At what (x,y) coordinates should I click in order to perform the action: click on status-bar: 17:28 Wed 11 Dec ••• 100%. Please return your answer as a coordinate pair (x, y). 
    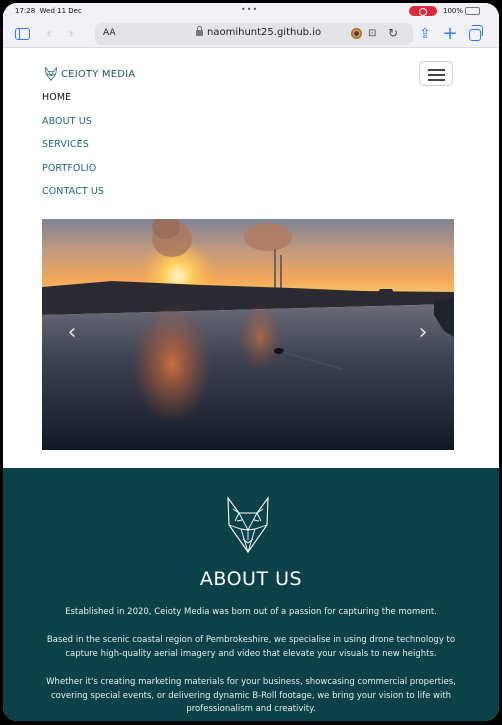
    Looking at the image, I should click on (251, 11).